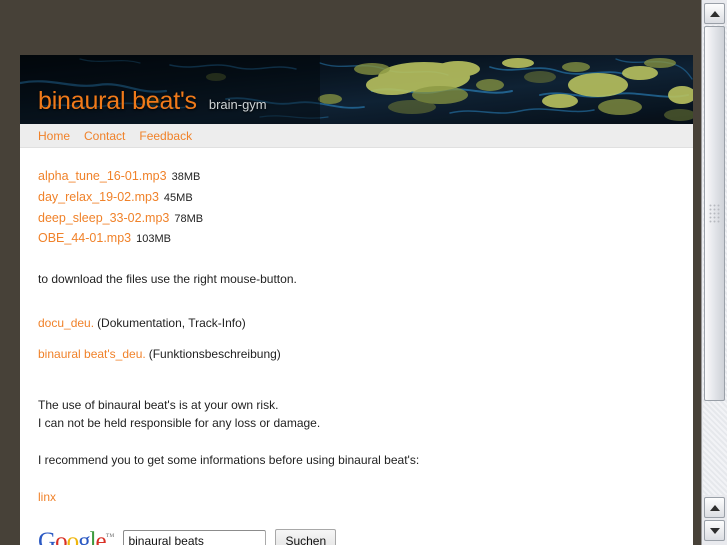  What do you see at coordinates (165, 136) in the screenshot?
I see `nav-link-feedback: Feedback` at bounding box center [165, 136].